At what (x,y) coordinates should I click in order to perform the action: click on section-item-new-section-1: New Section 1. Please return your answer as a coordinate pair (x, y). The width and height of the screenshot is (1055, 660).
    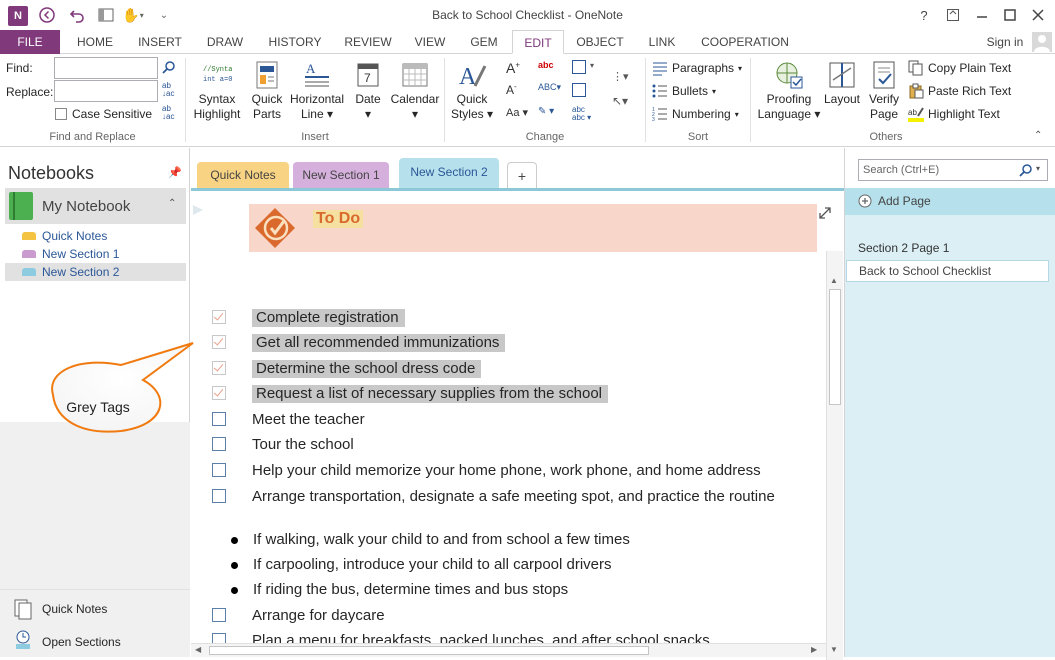
    Looking at the image, I should click on (95, 254).